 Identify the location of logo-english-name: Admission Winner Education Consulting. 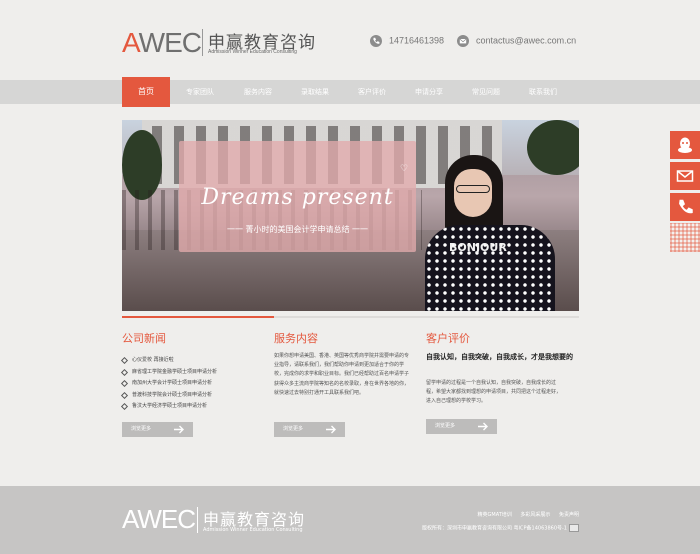
(252, 52).